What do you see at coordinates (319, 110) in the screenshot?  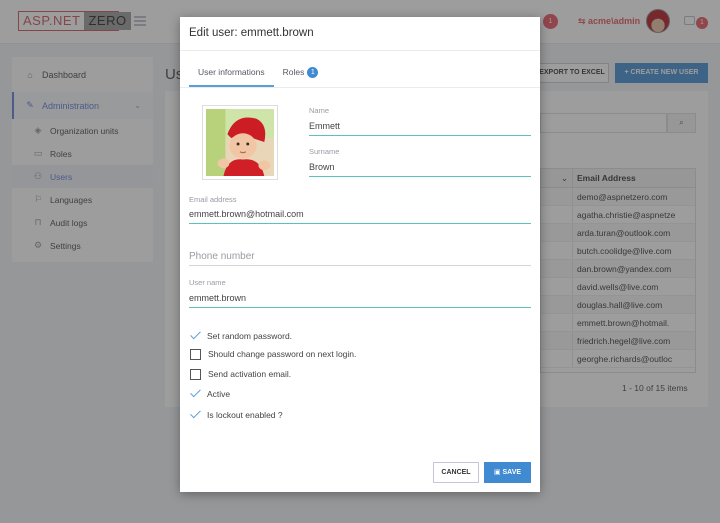 I see `name-label: Name` at bounding box center [319, 110].